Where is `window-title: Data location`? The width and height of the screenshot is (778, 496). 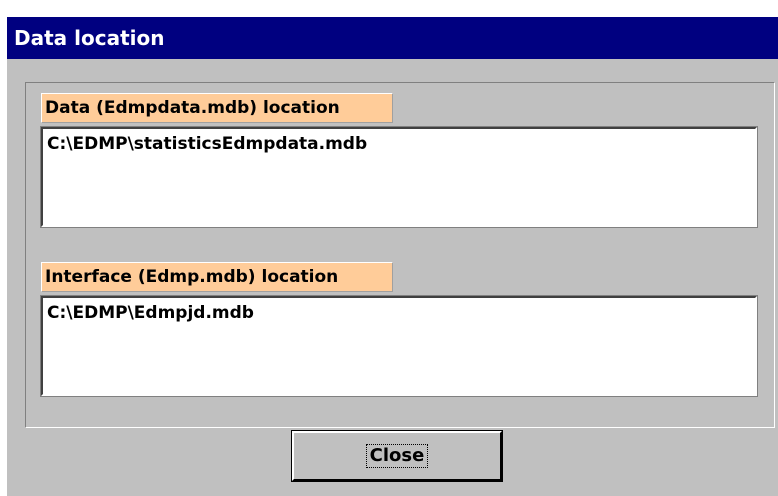
window-title: Data location is located at coordinates (392, 38).